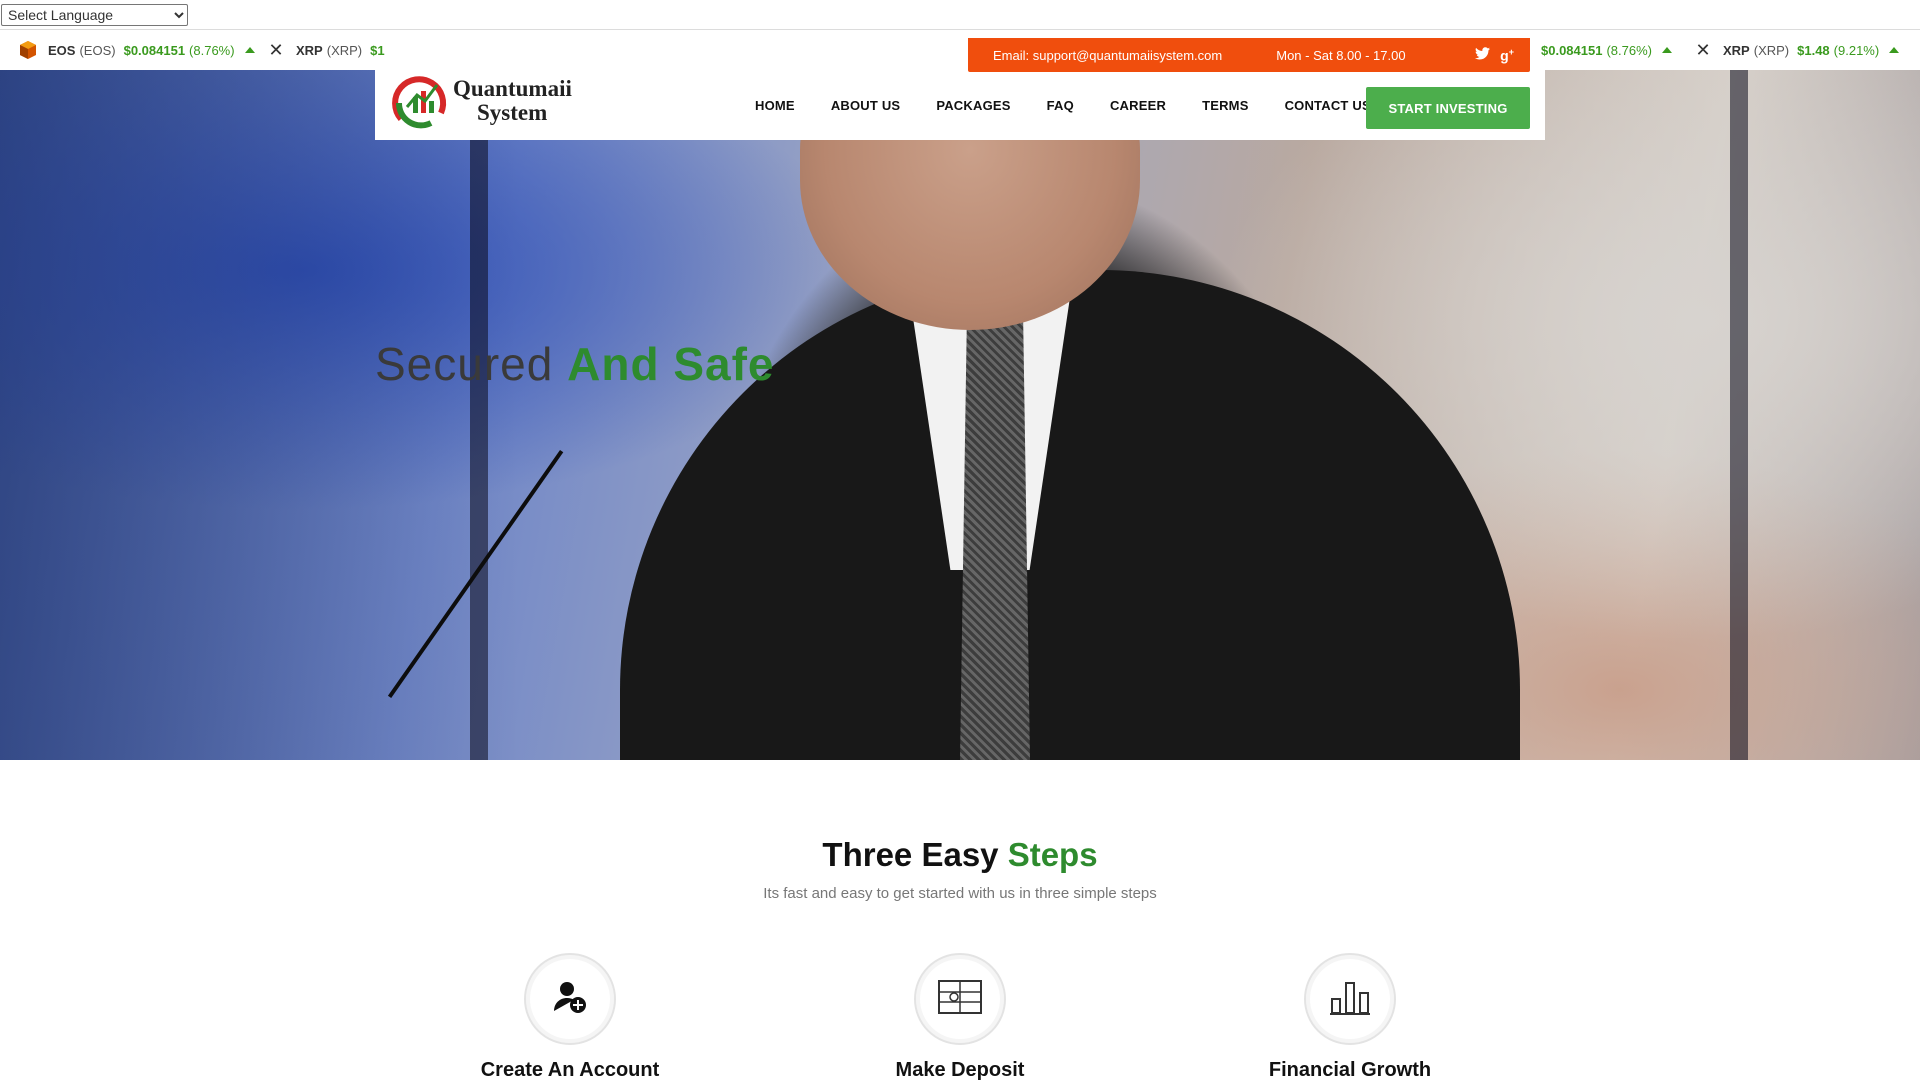 The width and height of the screenshot is (1920, 1082). Describe the element at coordinates (1856, 50) in the screenshot. I see `ticker-coin-change: (9.21%)` at that location.